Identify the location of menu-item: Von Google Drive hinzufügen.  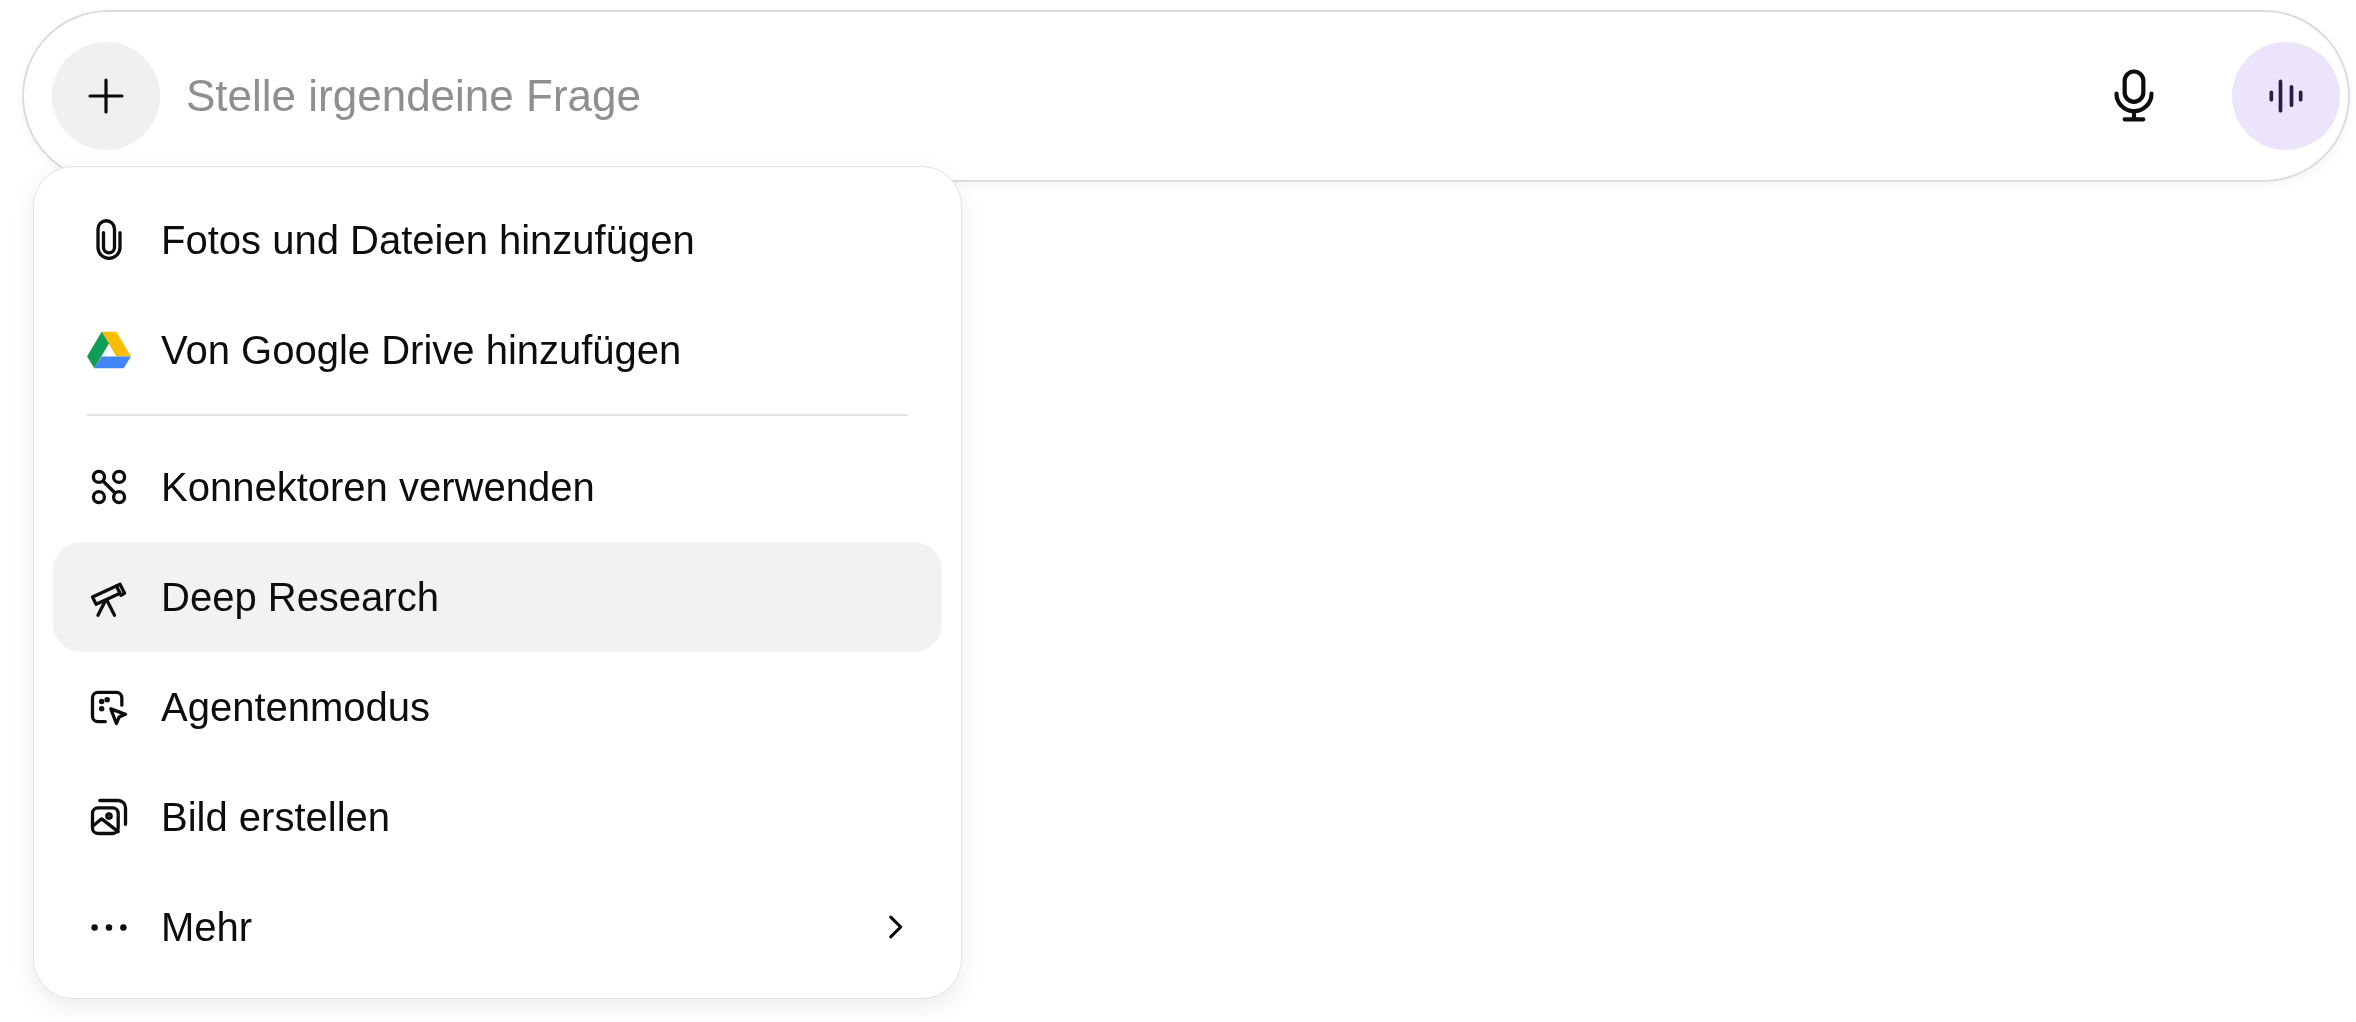
(497, 350).